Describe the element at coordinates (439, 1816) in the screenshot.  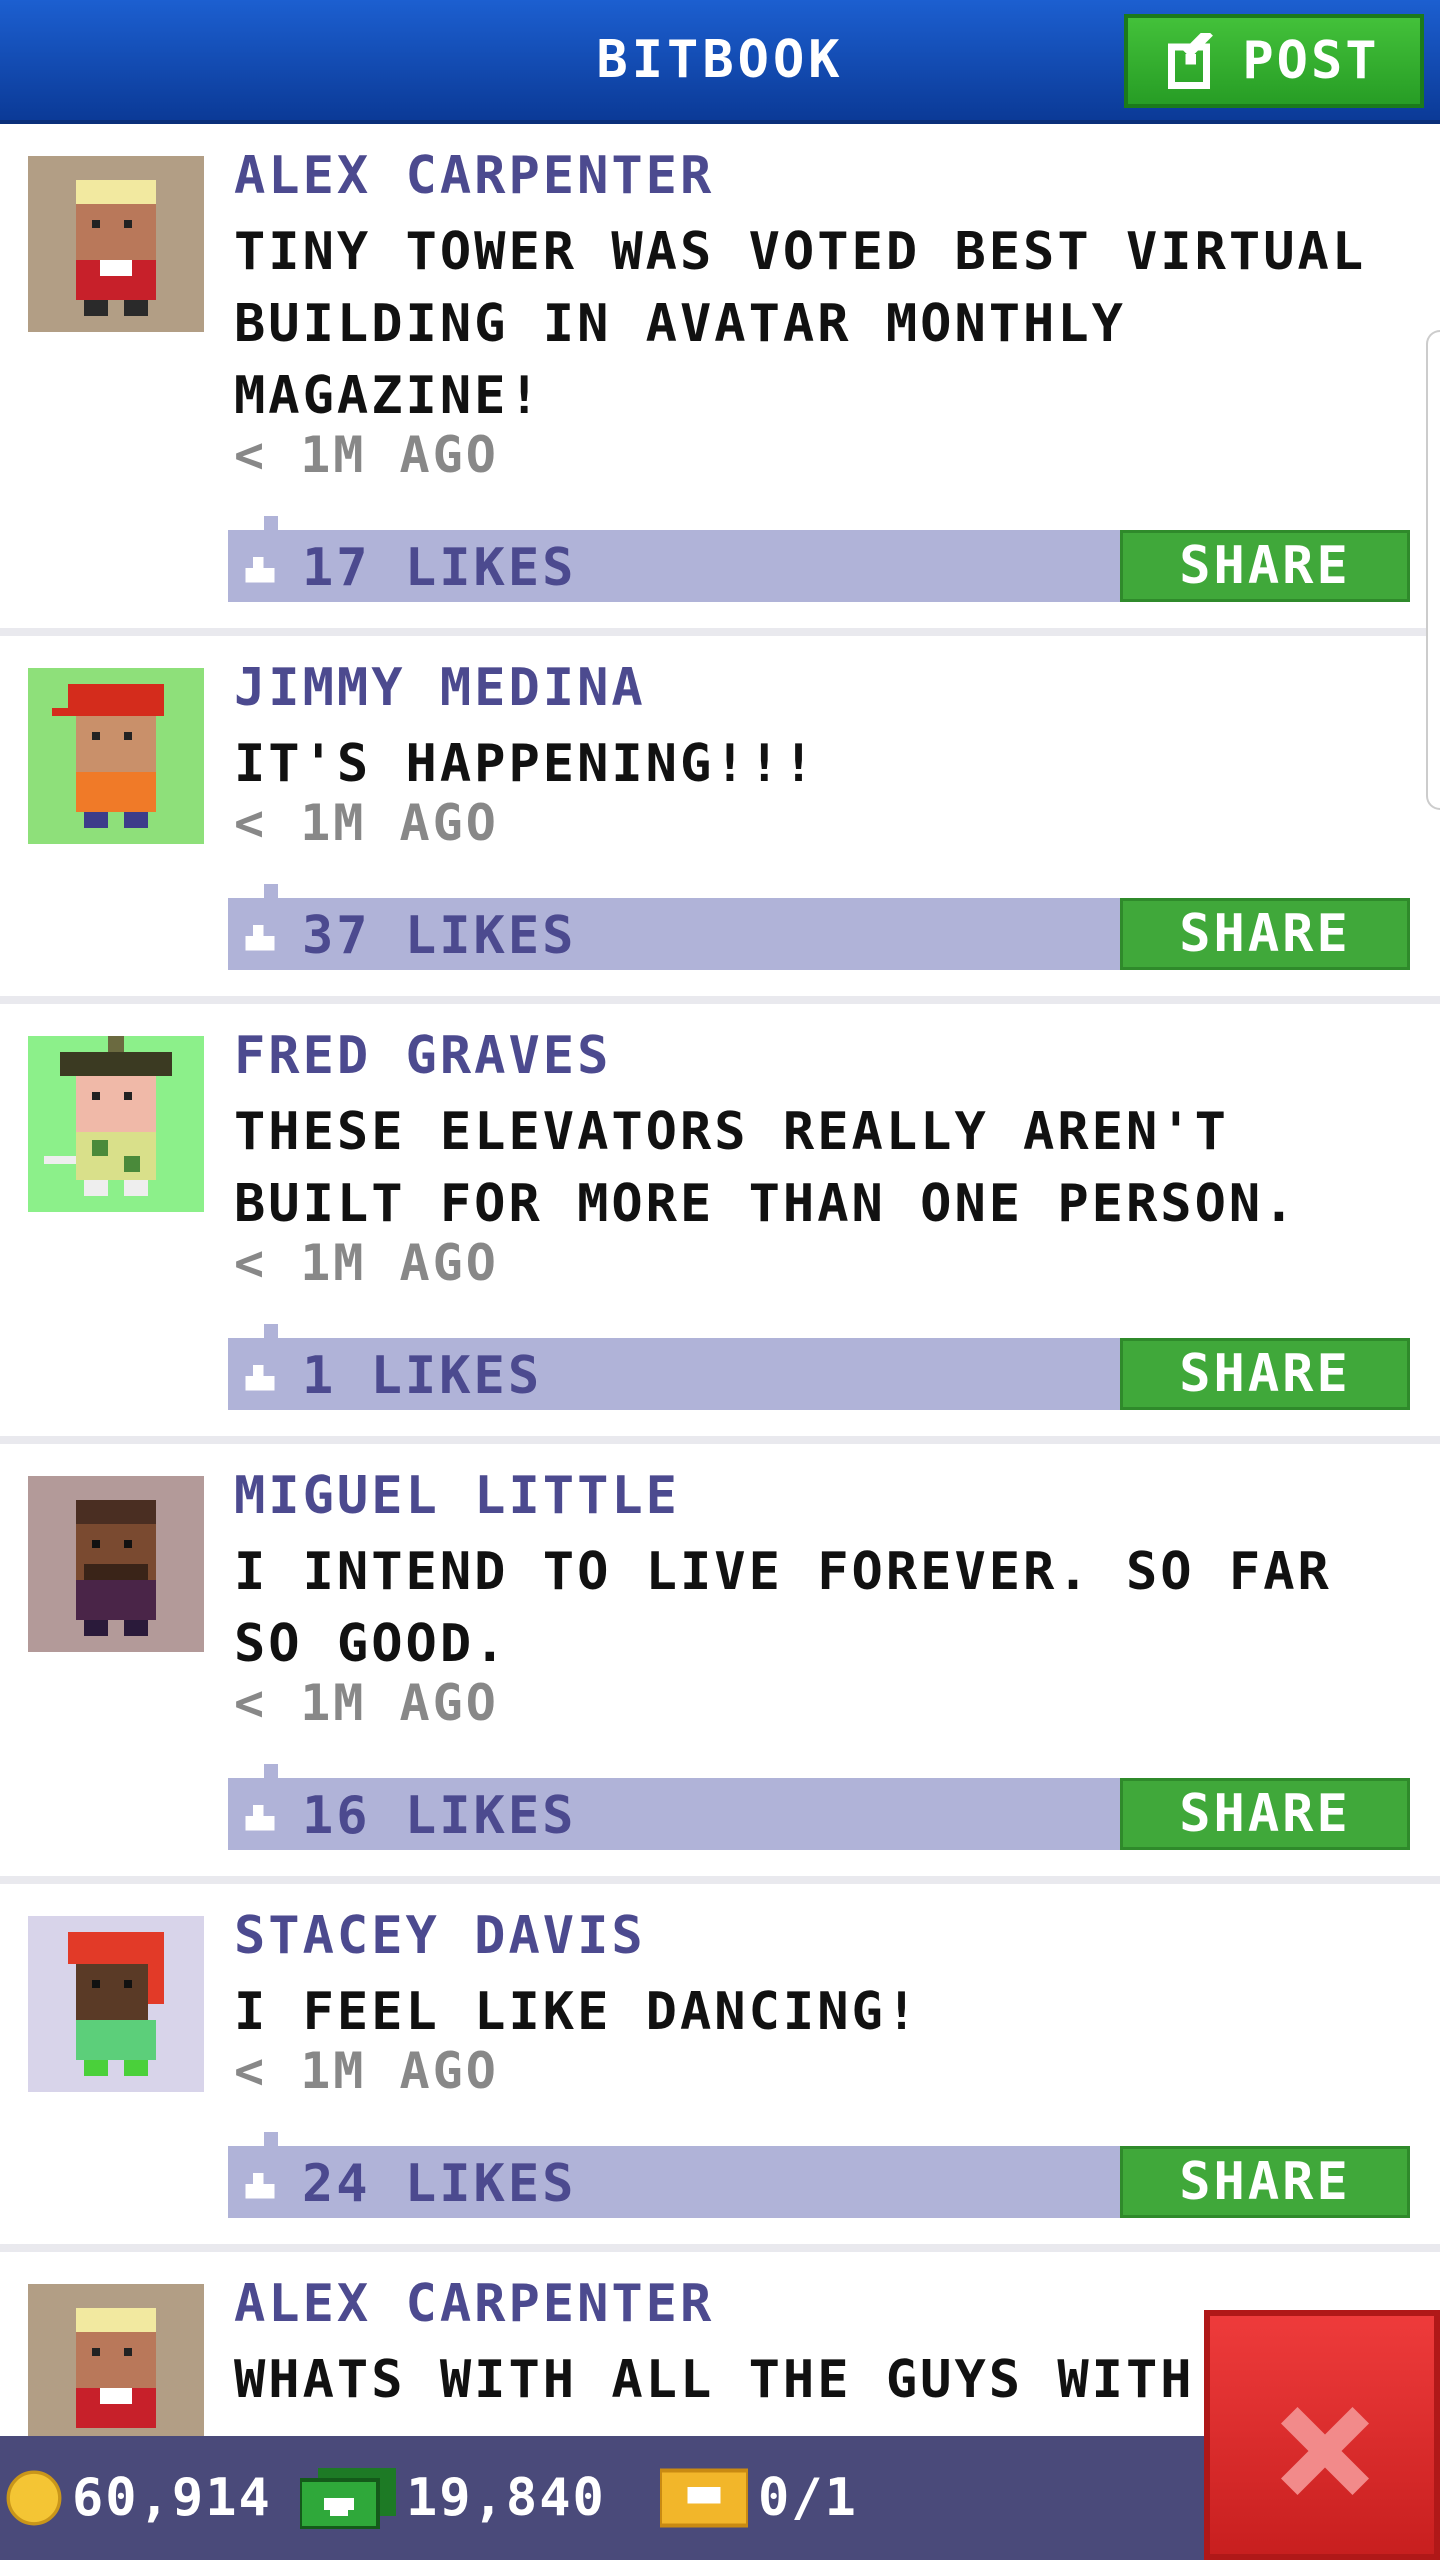
I see `likes-count: 16 LIKES` at that location.